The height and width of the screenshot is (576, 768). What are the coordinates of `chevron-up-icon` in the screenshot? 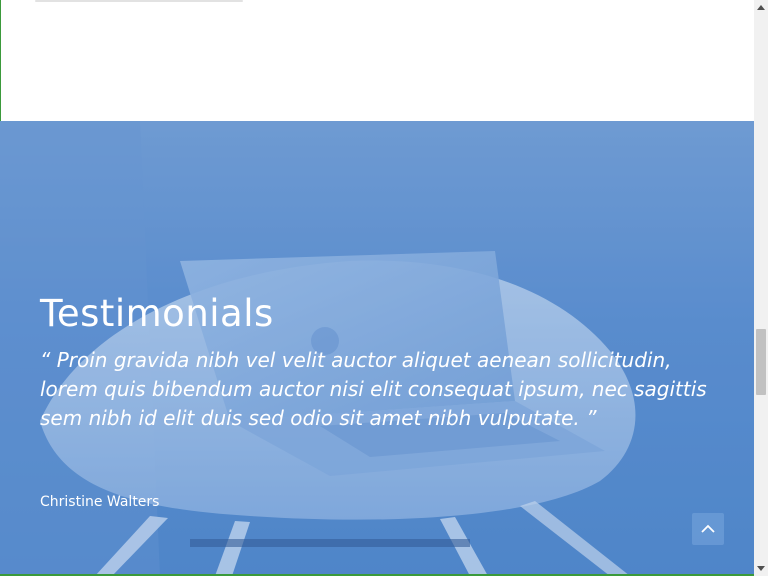 It's located at (708, 528).